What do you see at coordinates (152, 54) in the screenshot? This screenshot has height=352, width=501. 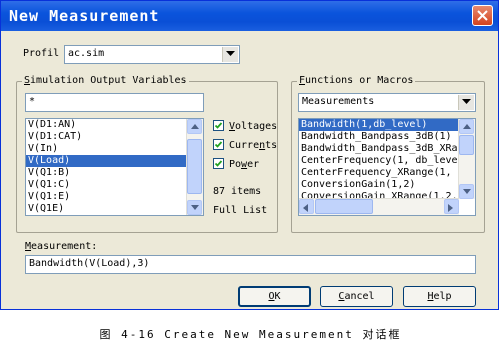 I see `profile-dropdown: ac.sim` at bounding box center [152, 54].